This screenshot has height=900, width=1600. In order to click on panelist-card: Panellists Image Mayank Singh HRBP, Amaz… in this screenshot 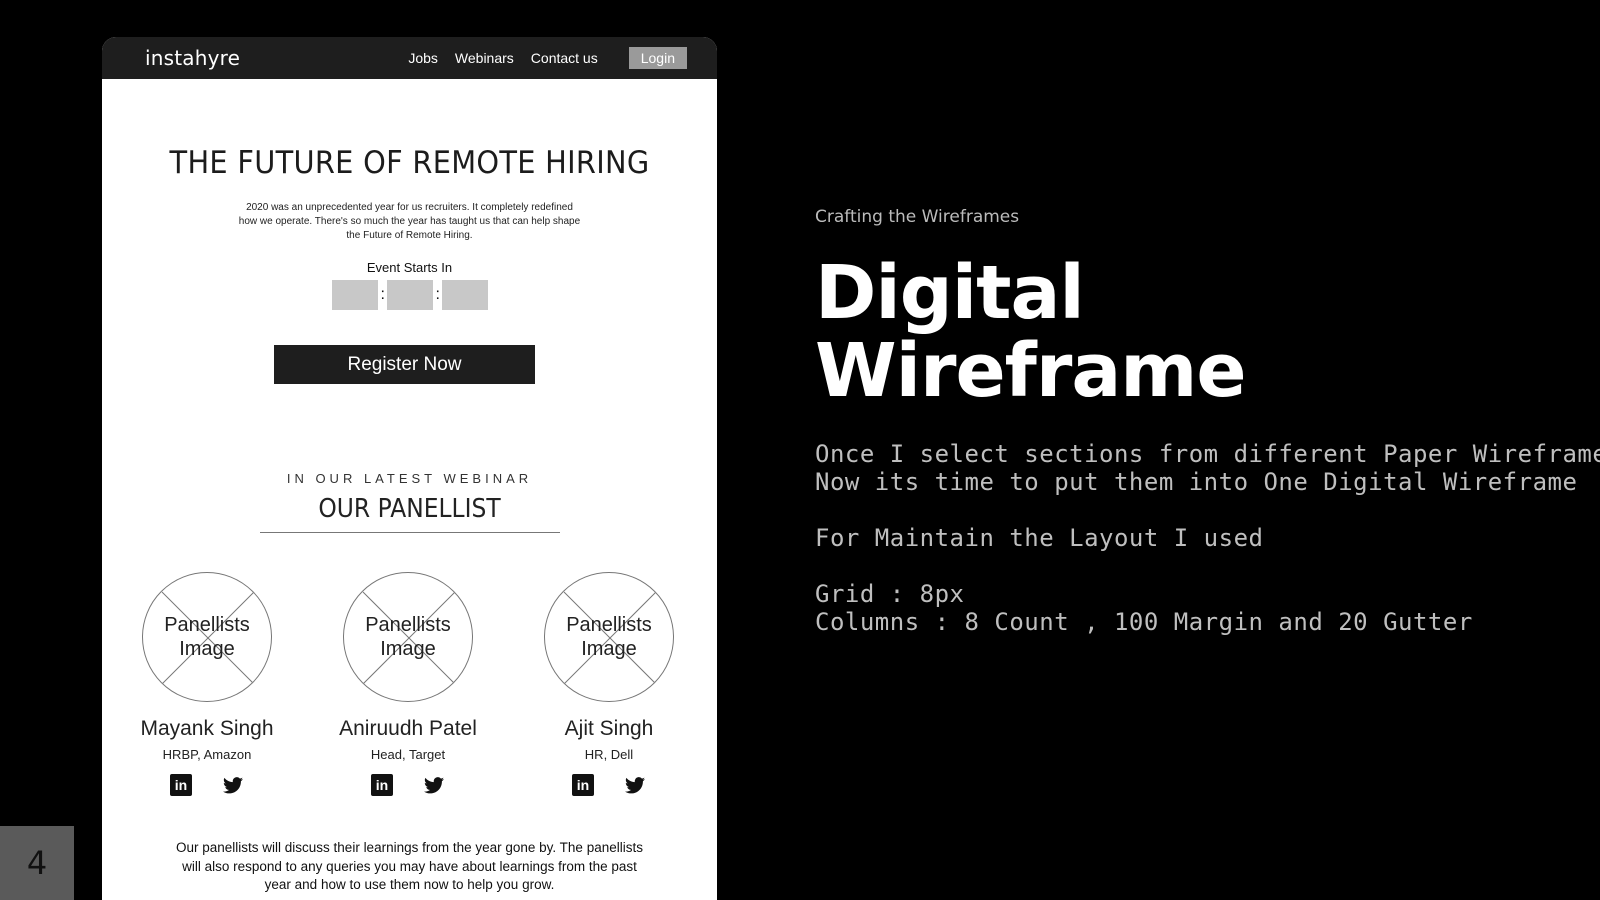, I will do `click(207, 684)`.